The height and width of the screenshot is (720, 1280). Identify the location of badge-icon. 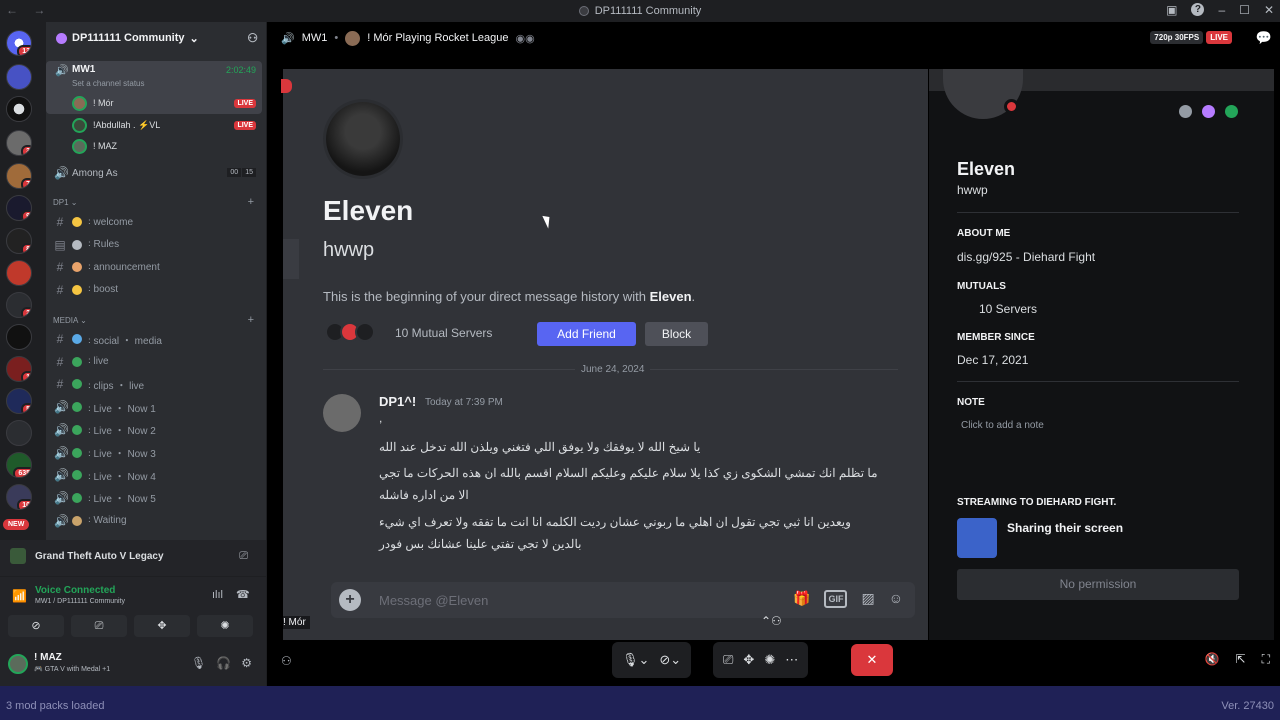
(1185, 111).